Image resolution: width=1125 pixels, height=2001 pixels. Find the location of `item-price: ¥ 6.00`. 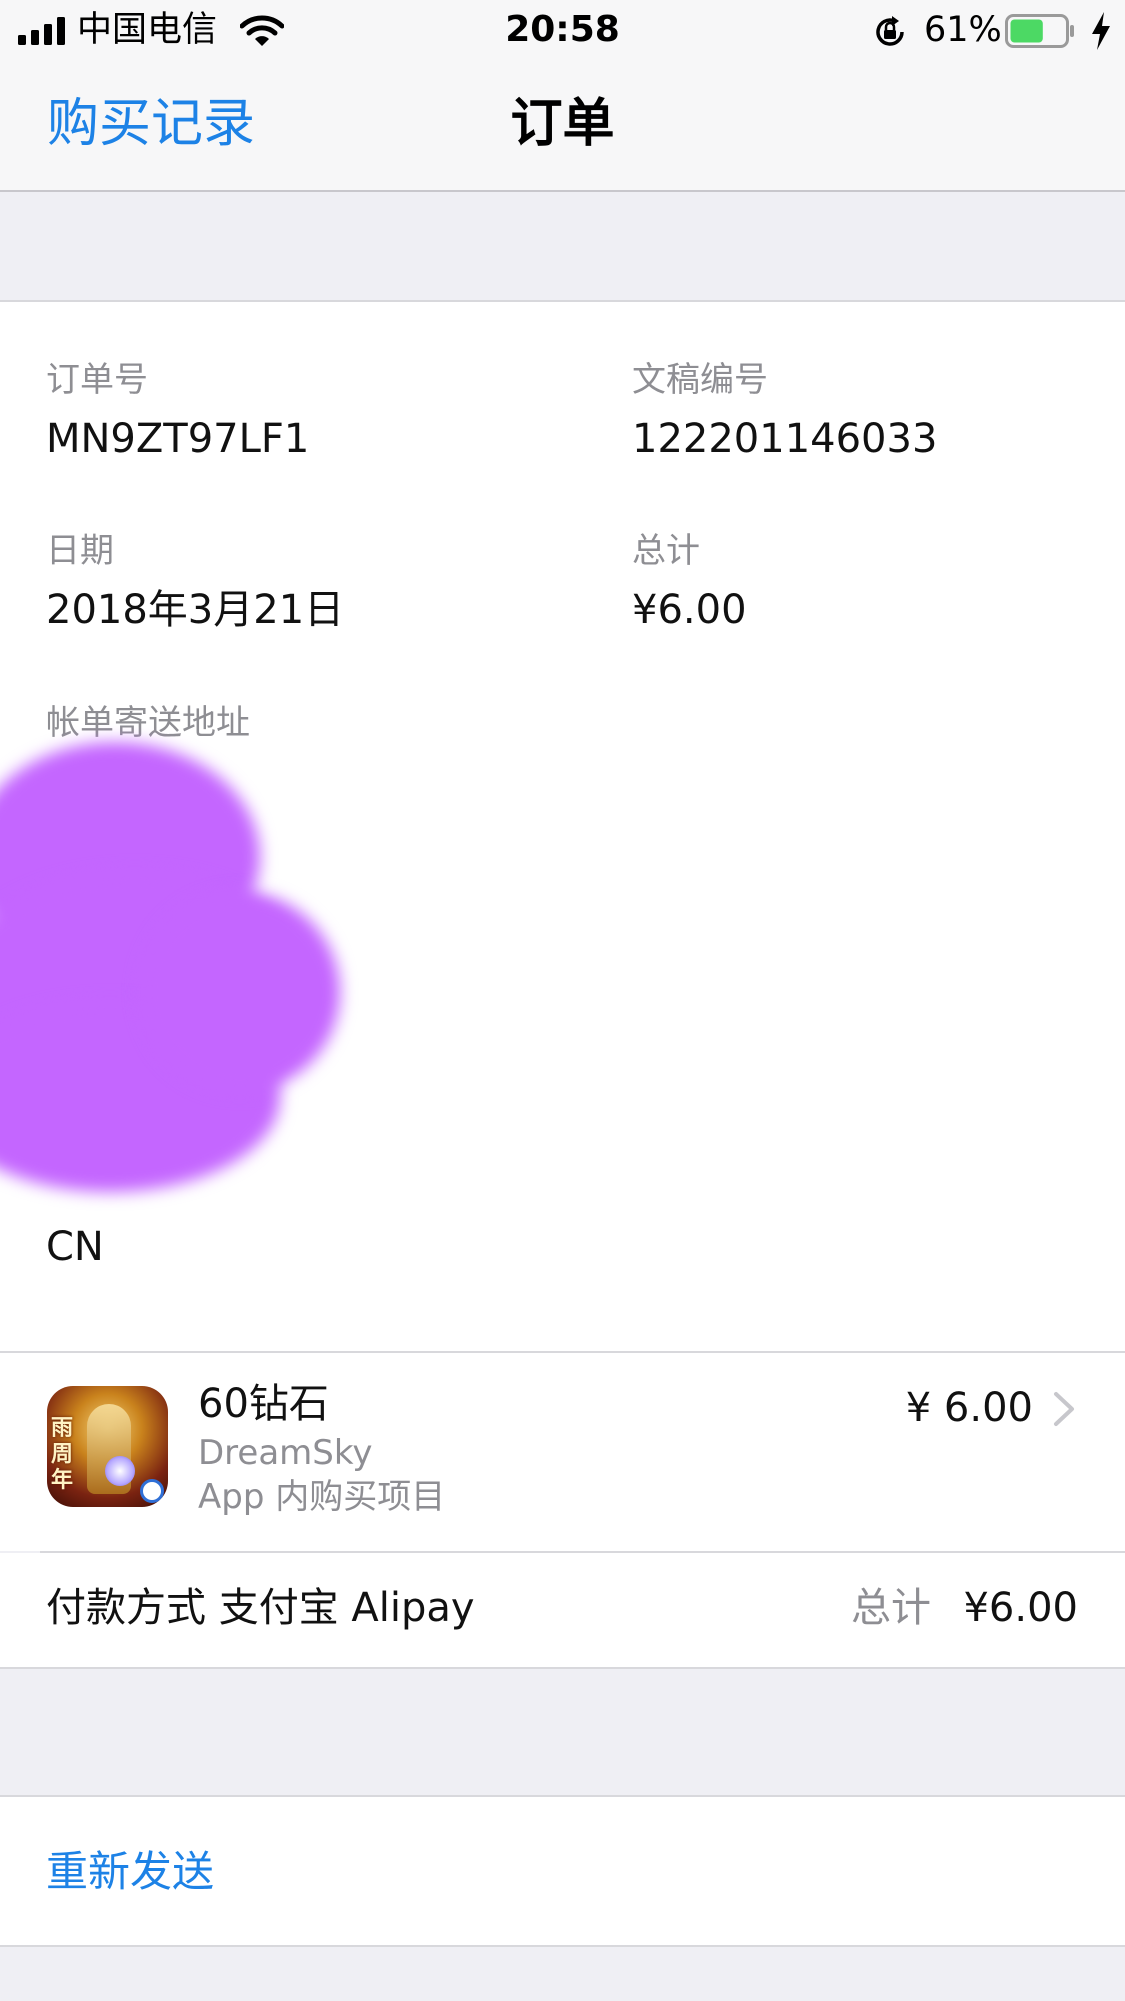

item-price: ¥ 6.00 is located at coordinates (969, 1408).